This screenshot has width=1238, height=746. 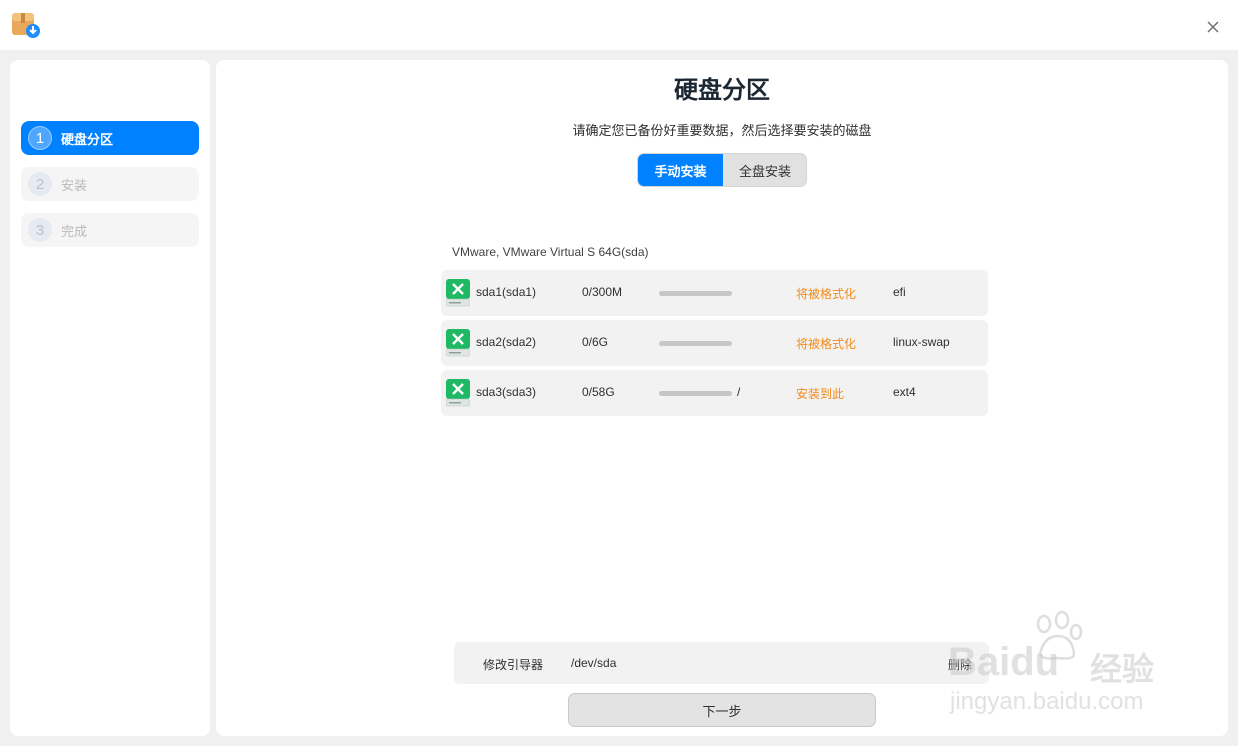 I want to click on step-label: 完成, so click(x=74, y=231).